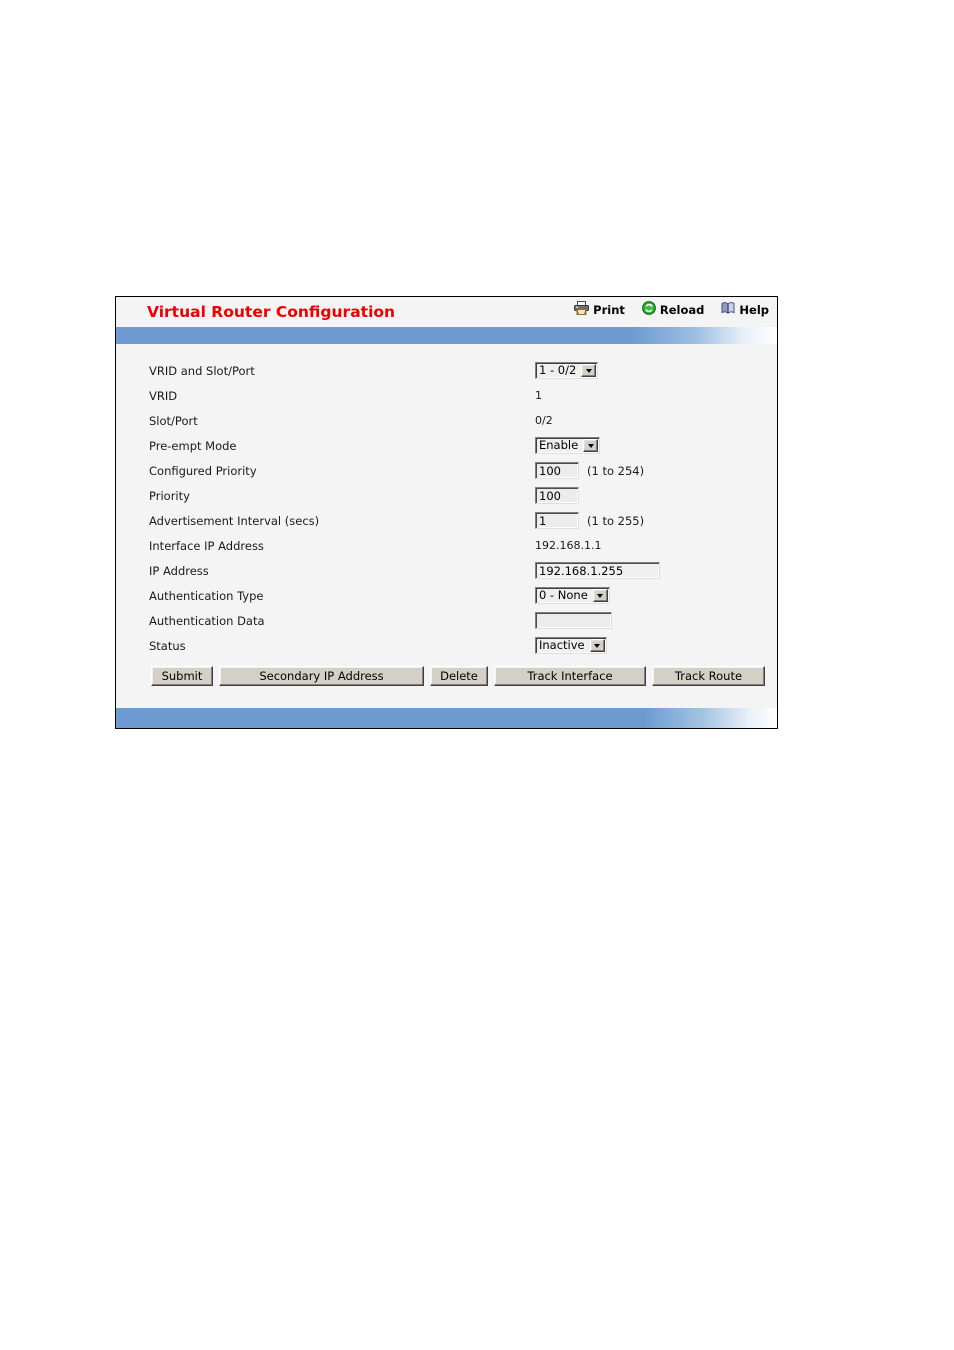  I want to click on label-slot-port: Slot/Port, so click(173, 420).